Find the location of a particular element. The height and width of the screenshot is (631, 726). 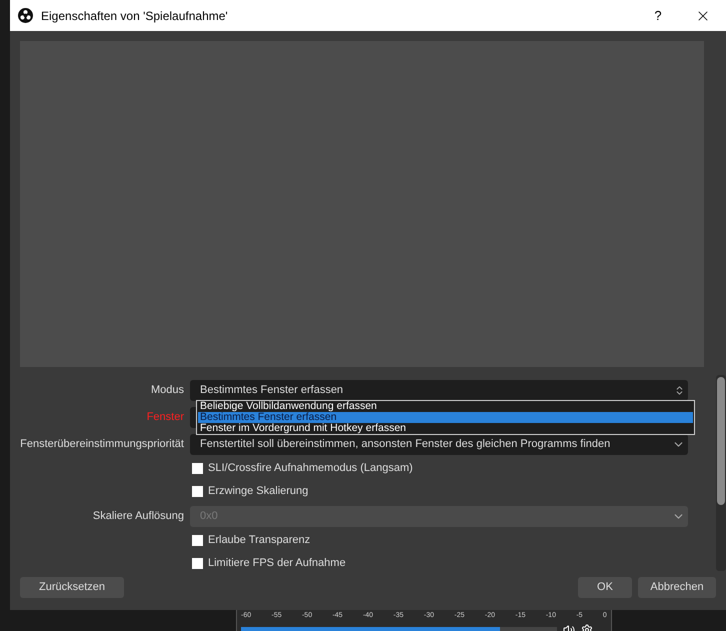

checkbox-label: Erzwinge Skalierung is located at coordinates (258, 492).